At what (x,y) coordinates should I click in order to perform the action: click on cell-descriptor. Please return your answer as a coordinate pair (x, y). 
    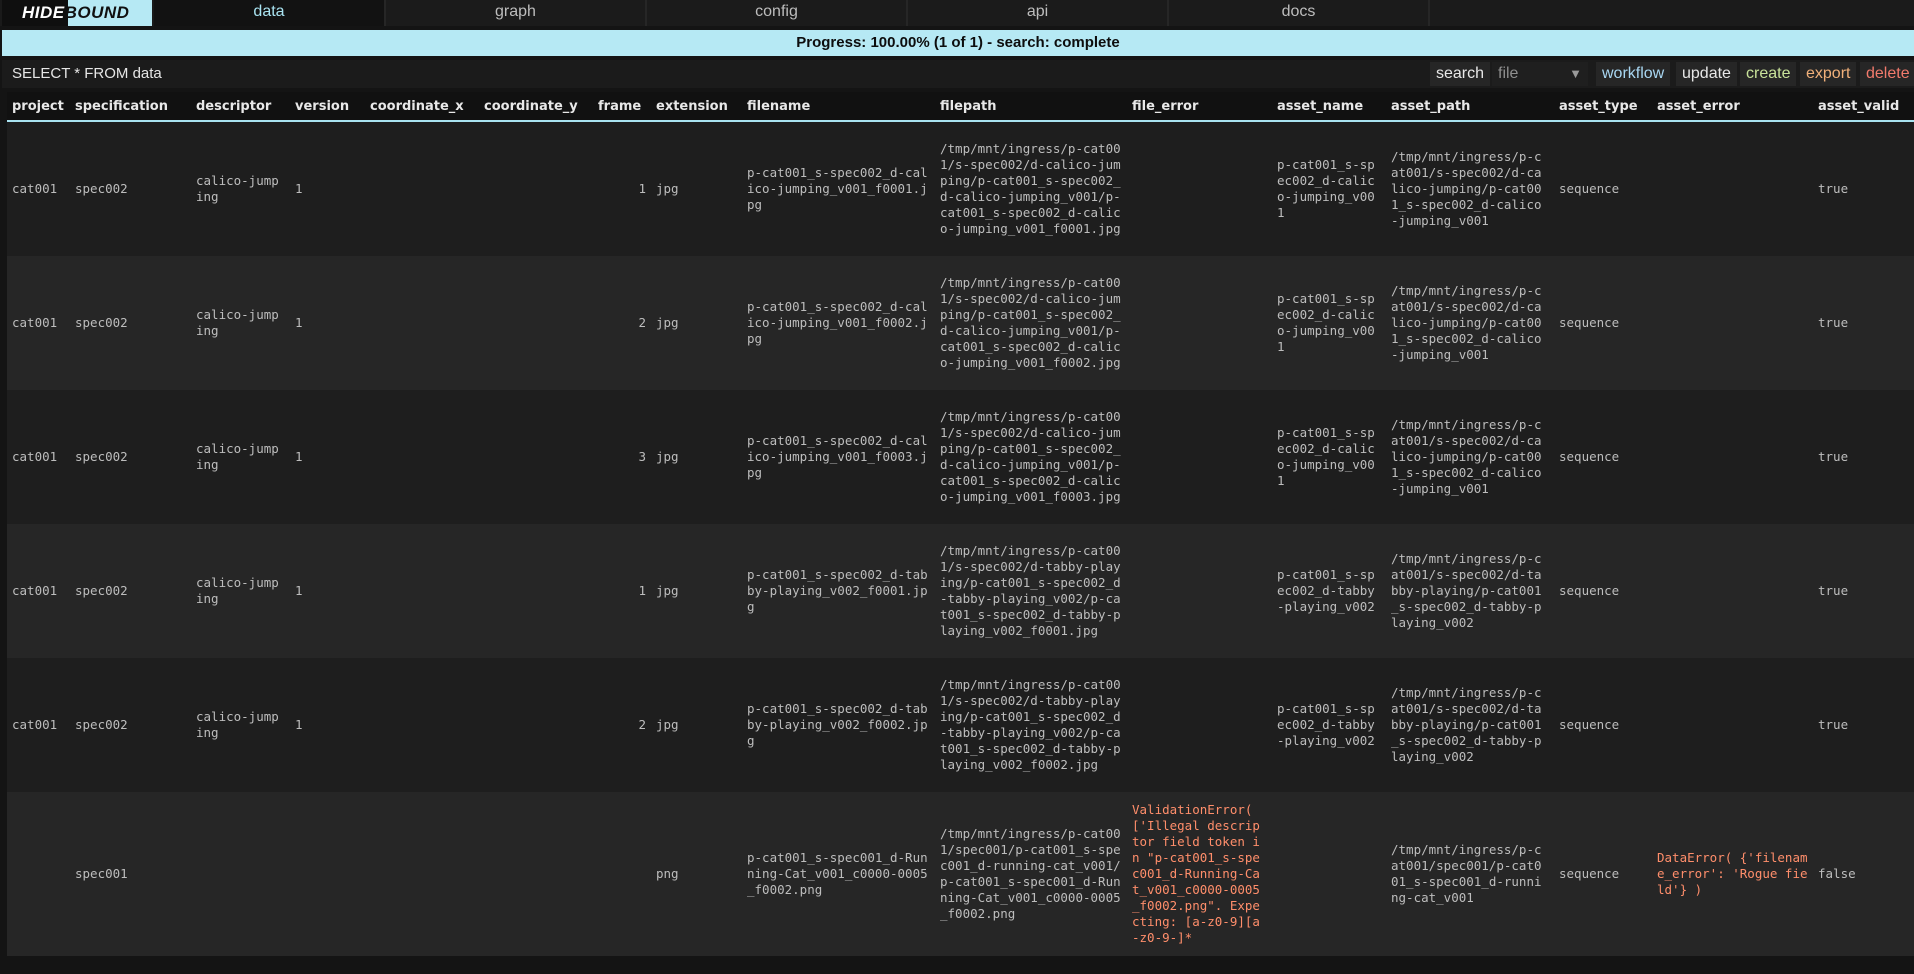
    Looking at the image, I should click on (240, 874).